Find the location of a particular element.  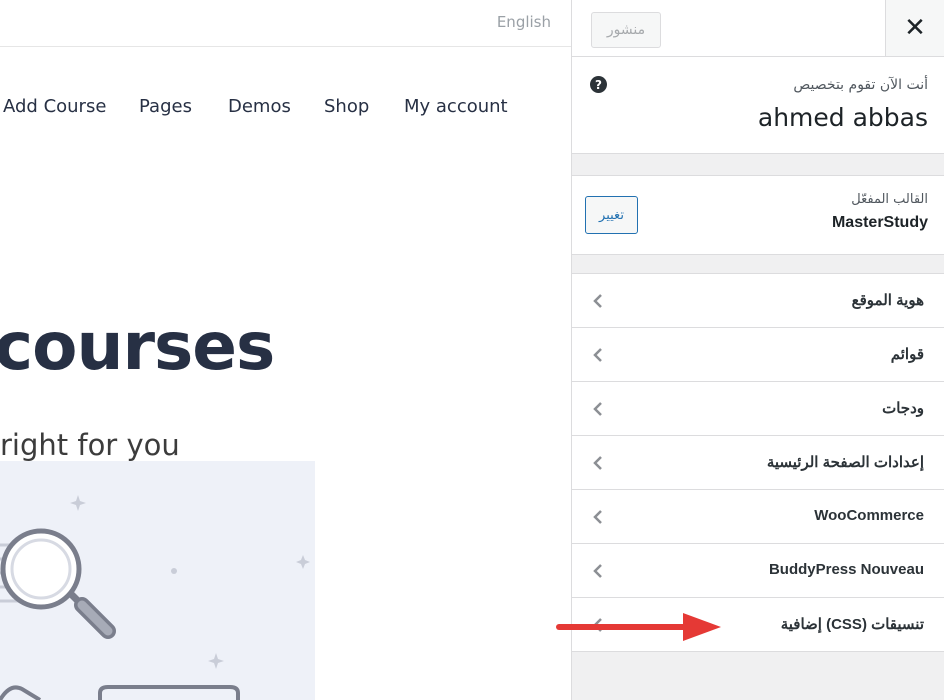

nav-item-add-course: Add Course is located at coordinates (54, 106).